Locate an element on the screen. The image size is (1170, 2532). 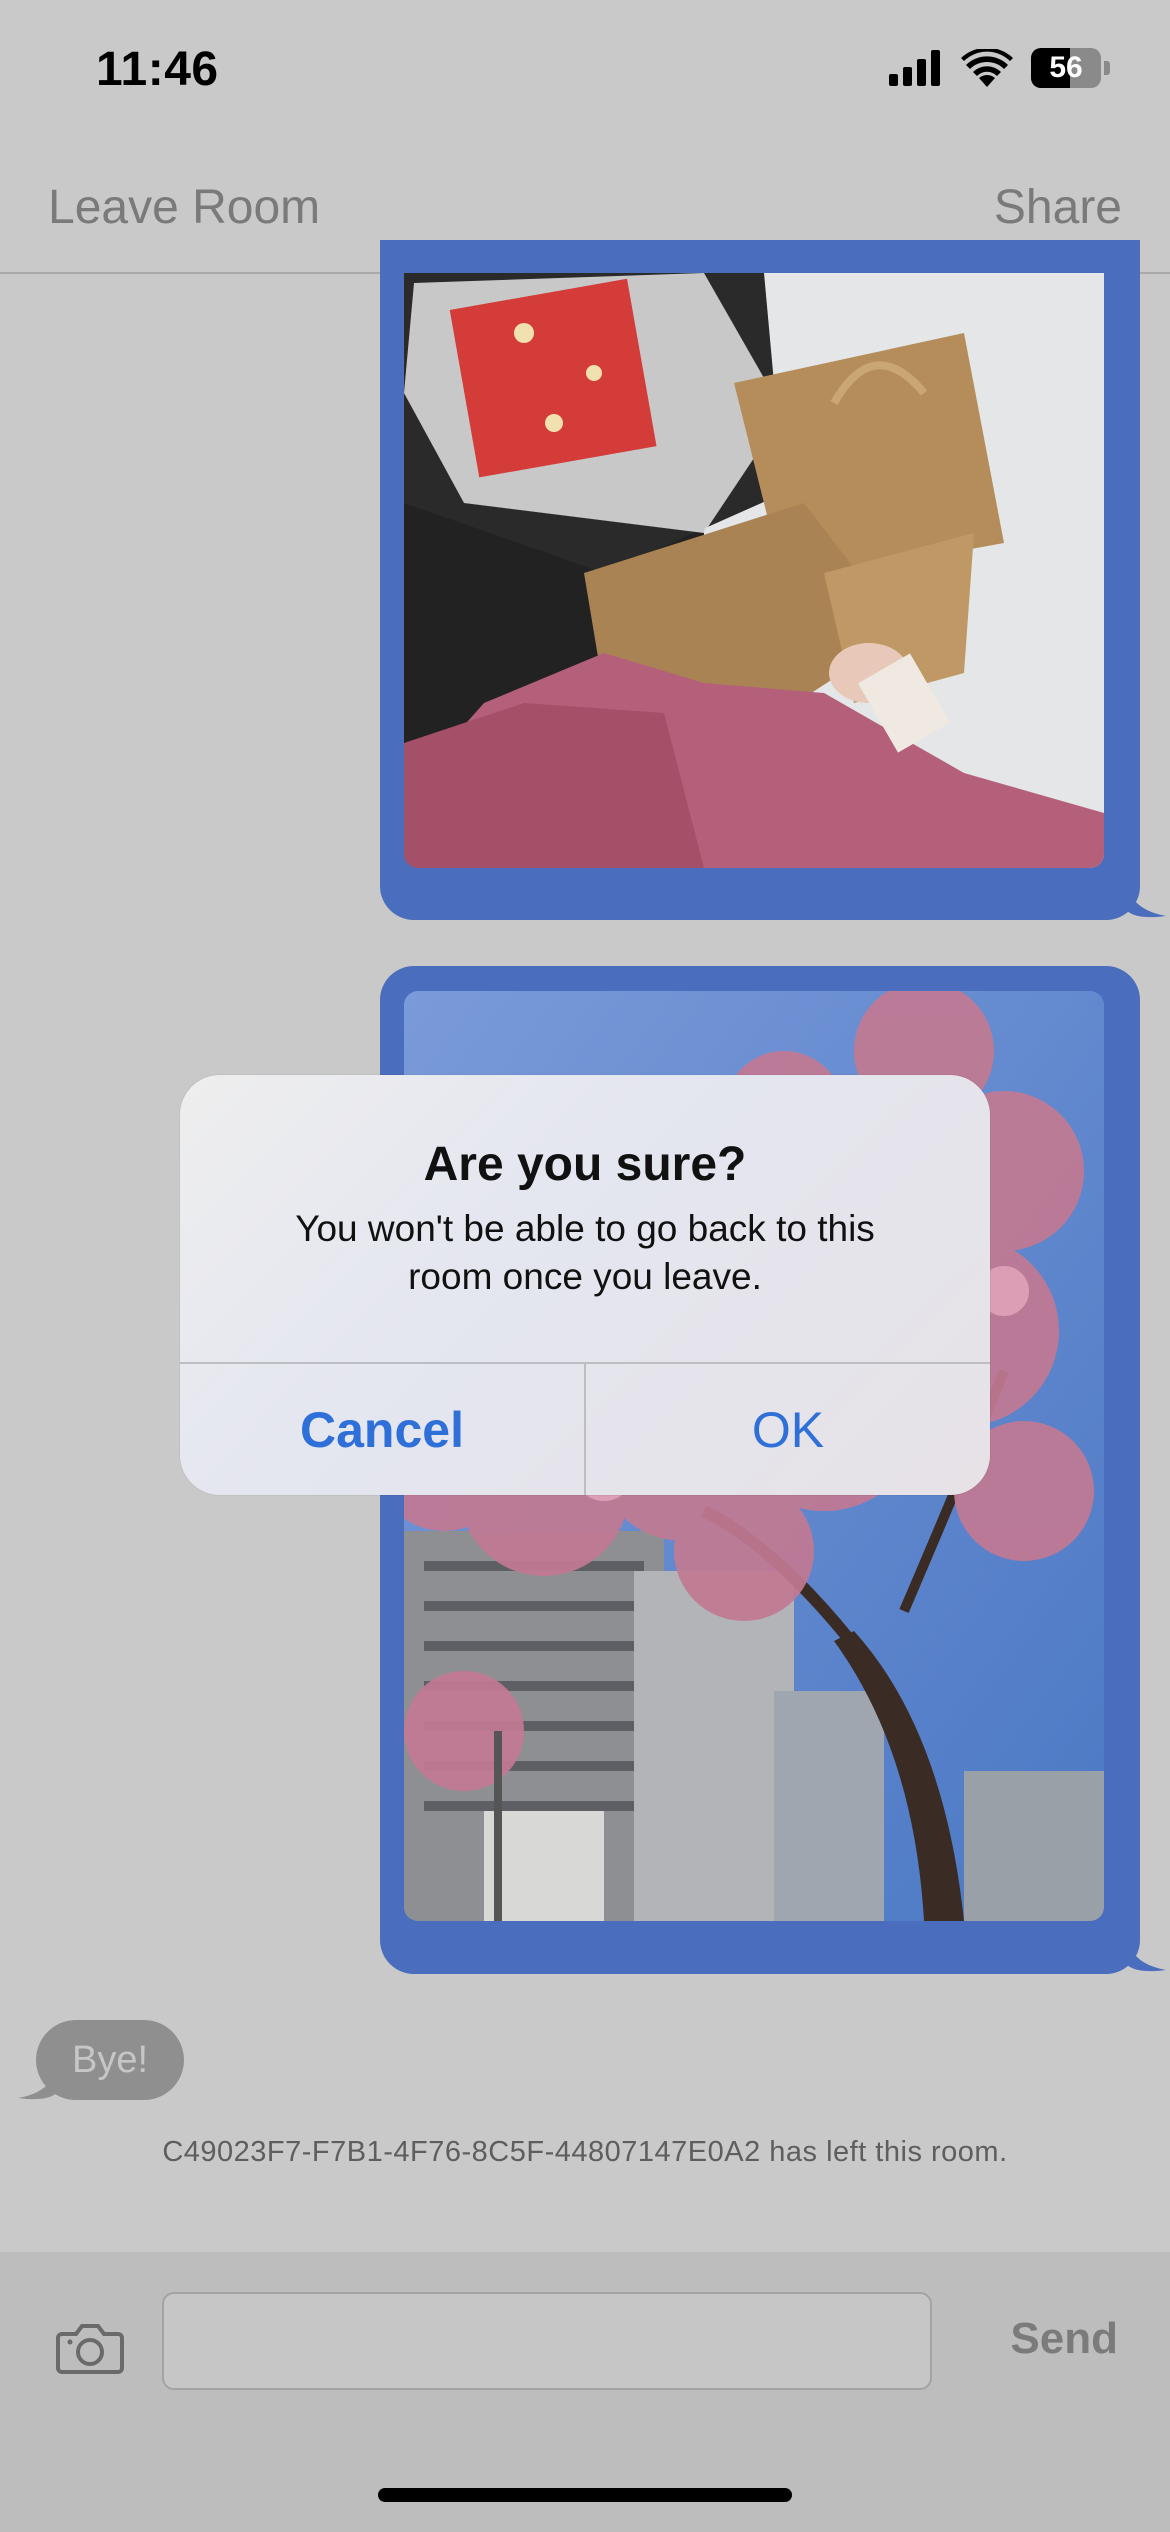
photo-shopping-bags is located at coordinates (754, 570).